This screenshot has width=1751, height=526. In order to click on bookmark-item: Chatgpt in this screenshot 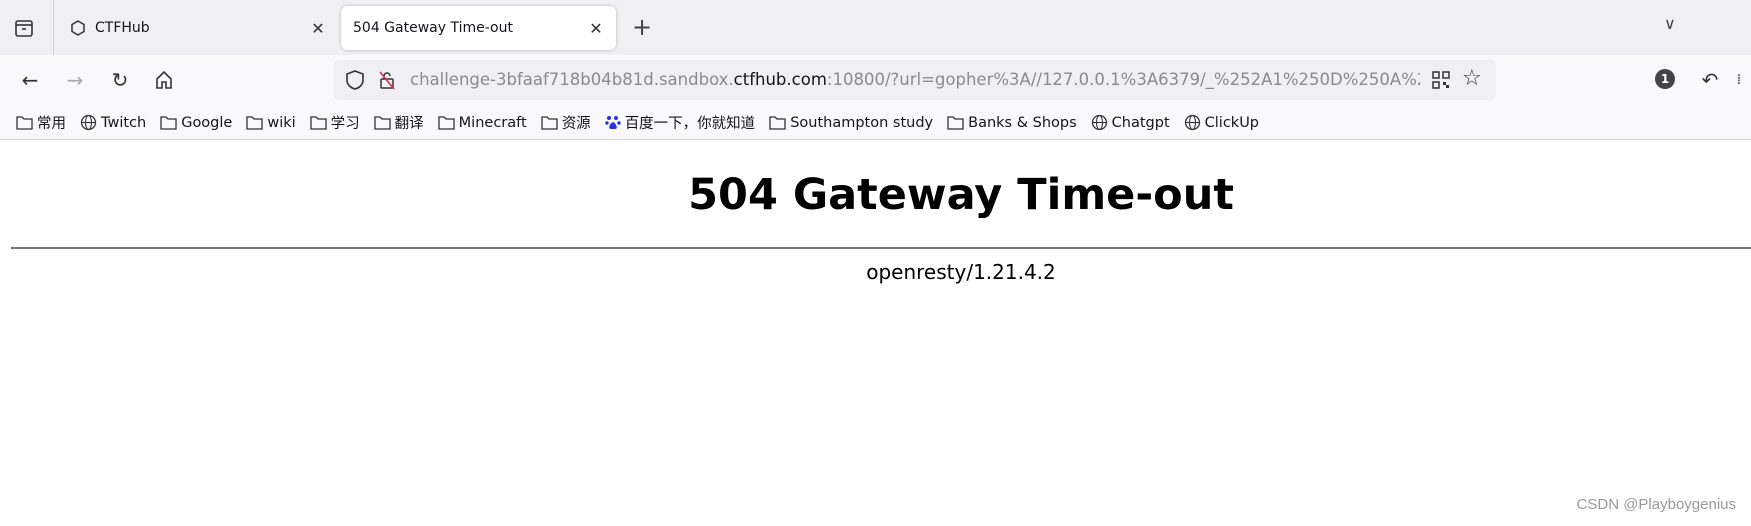, I will do `click(1130, 122)`.